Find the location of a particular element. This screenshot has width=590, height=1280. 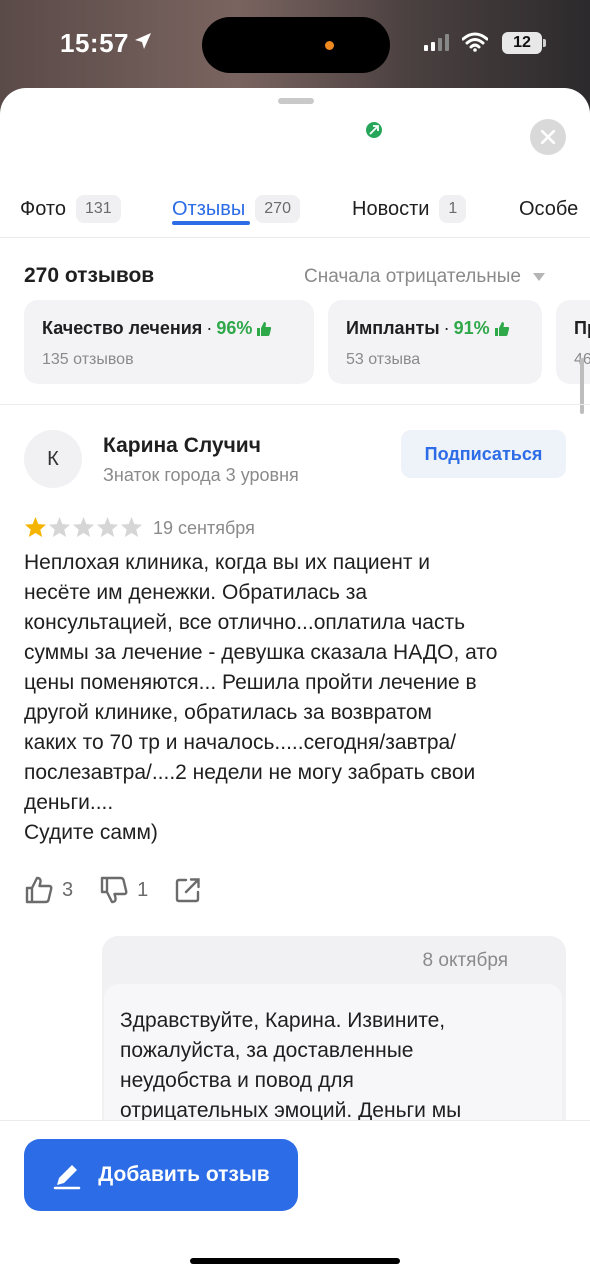

share-button is located at coordinates (188, 890).